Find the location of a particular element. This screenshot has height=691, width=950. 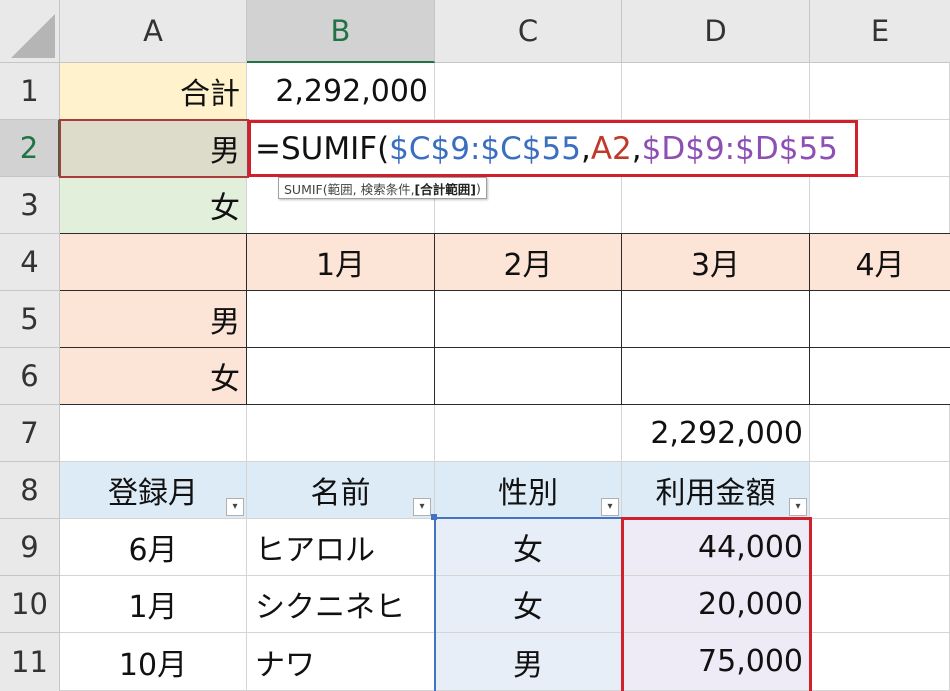

cell-d5 is located at coordinates (716, 319).